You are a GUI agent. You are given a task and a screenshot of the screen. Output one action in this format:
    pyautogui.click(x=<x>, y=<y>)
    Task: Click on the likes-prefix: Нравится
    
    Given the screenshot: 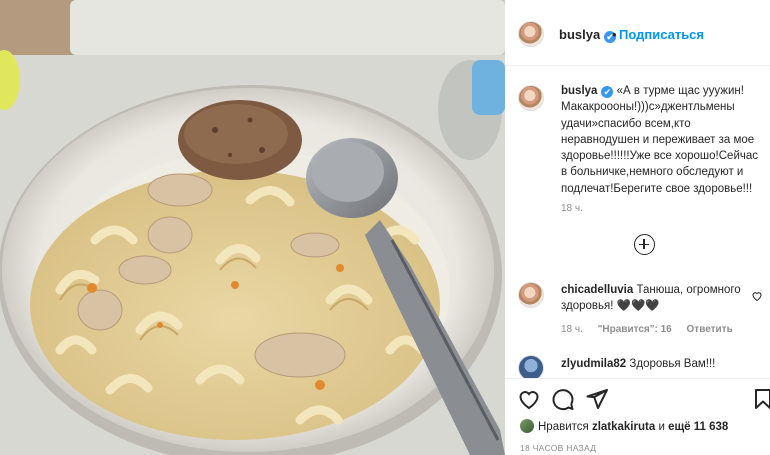 What is the action you would take?
    pyautogui.click(x=563, y=427)
    